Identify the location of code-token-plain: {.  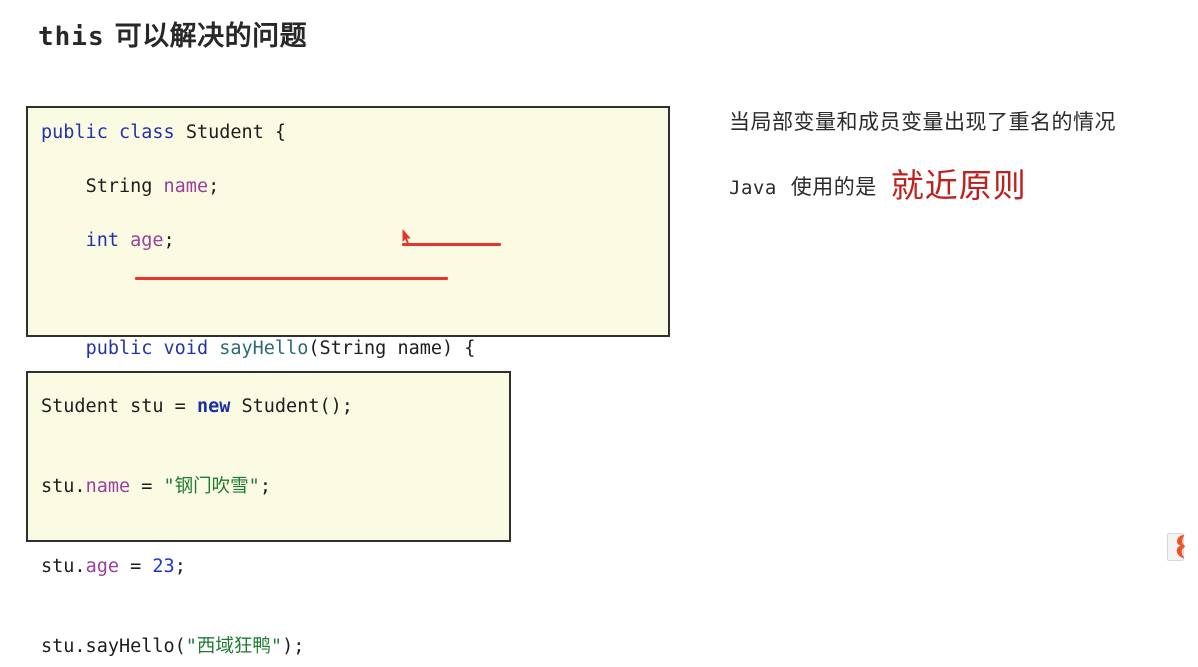
(275, 132).